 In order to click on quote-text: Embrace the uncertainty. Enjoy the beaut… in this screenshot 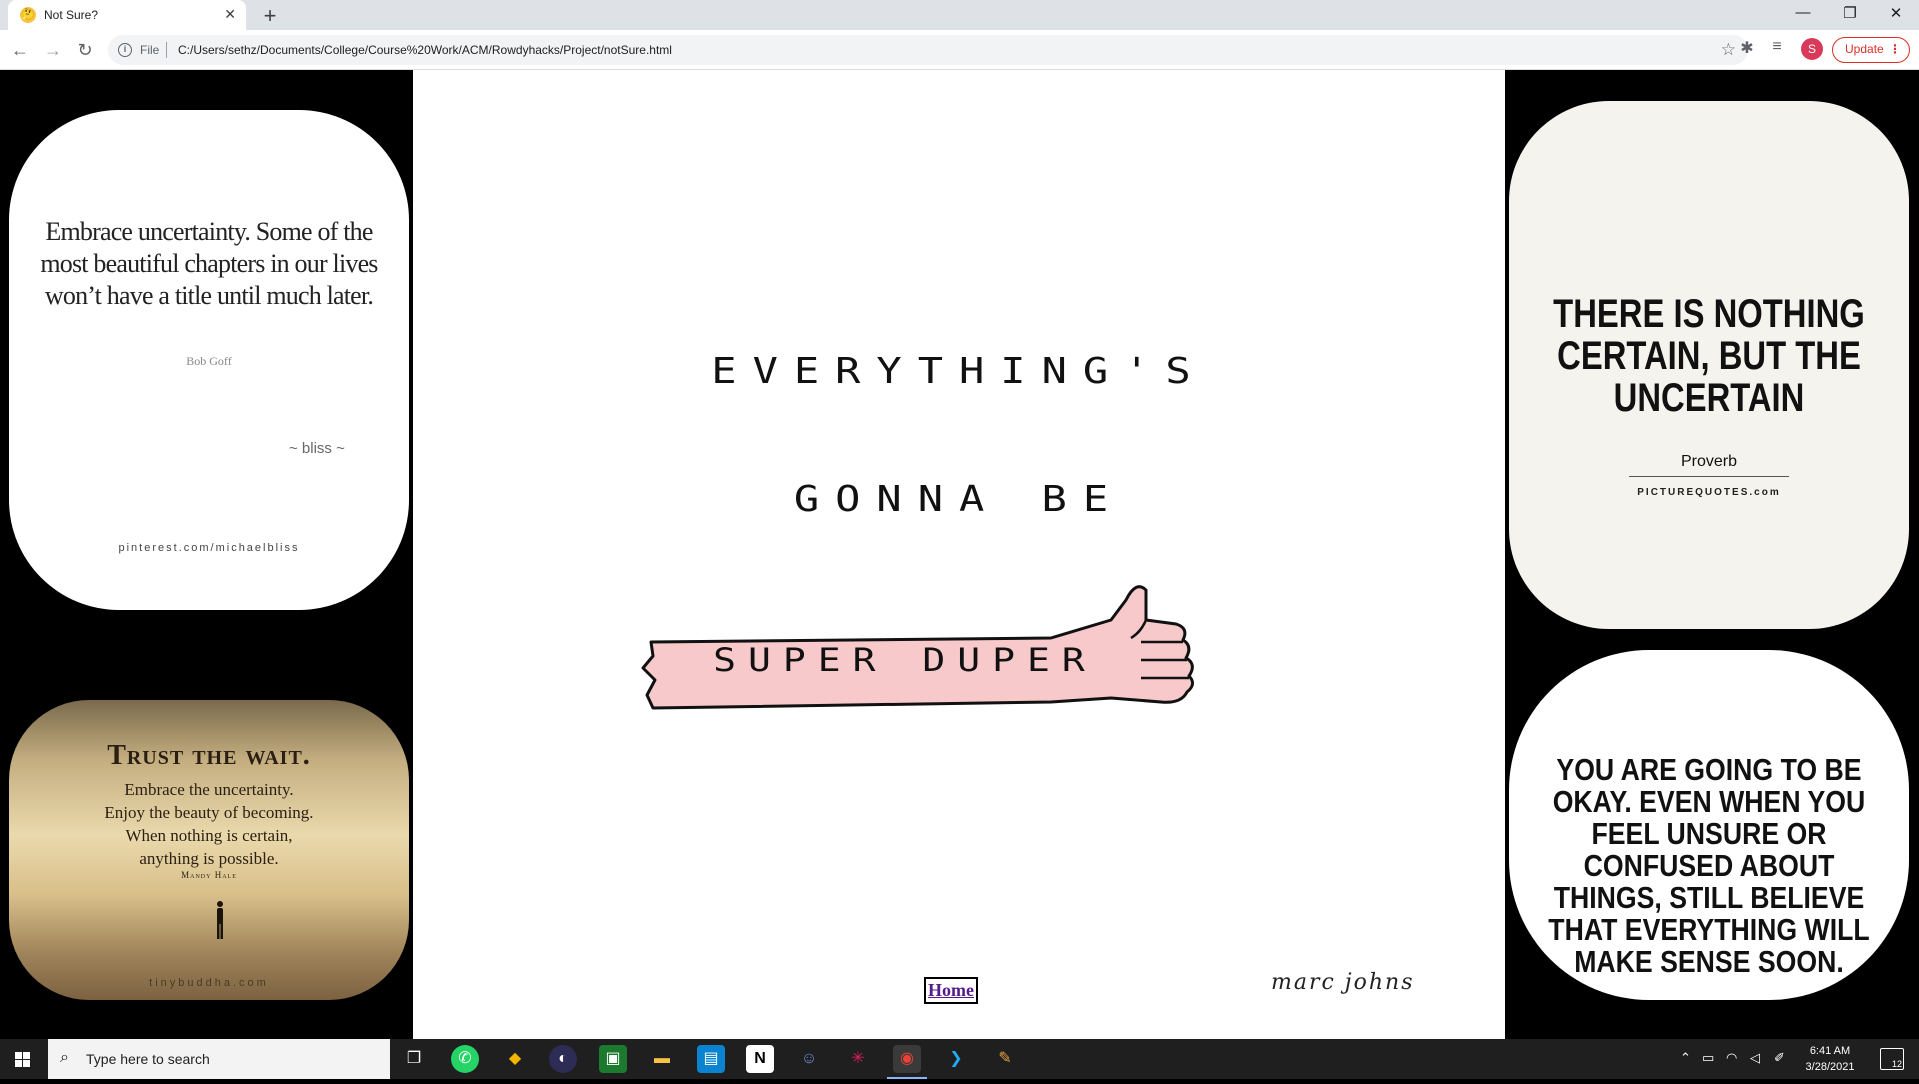, I will do `click(209, 824)`.